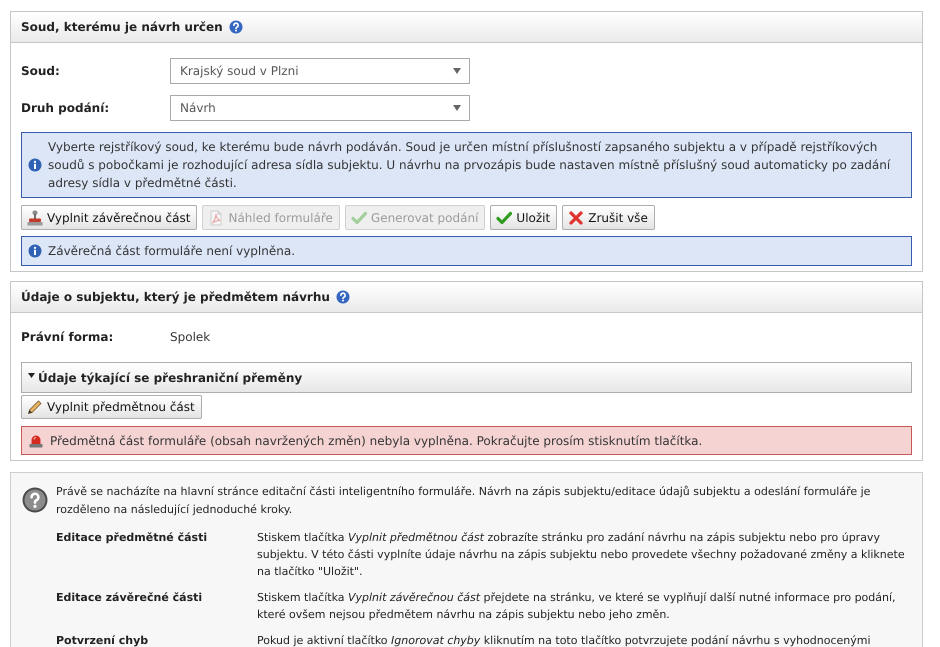 The image size is (940, 647). I want to click on pdf-document-icon, so click(216, 218).